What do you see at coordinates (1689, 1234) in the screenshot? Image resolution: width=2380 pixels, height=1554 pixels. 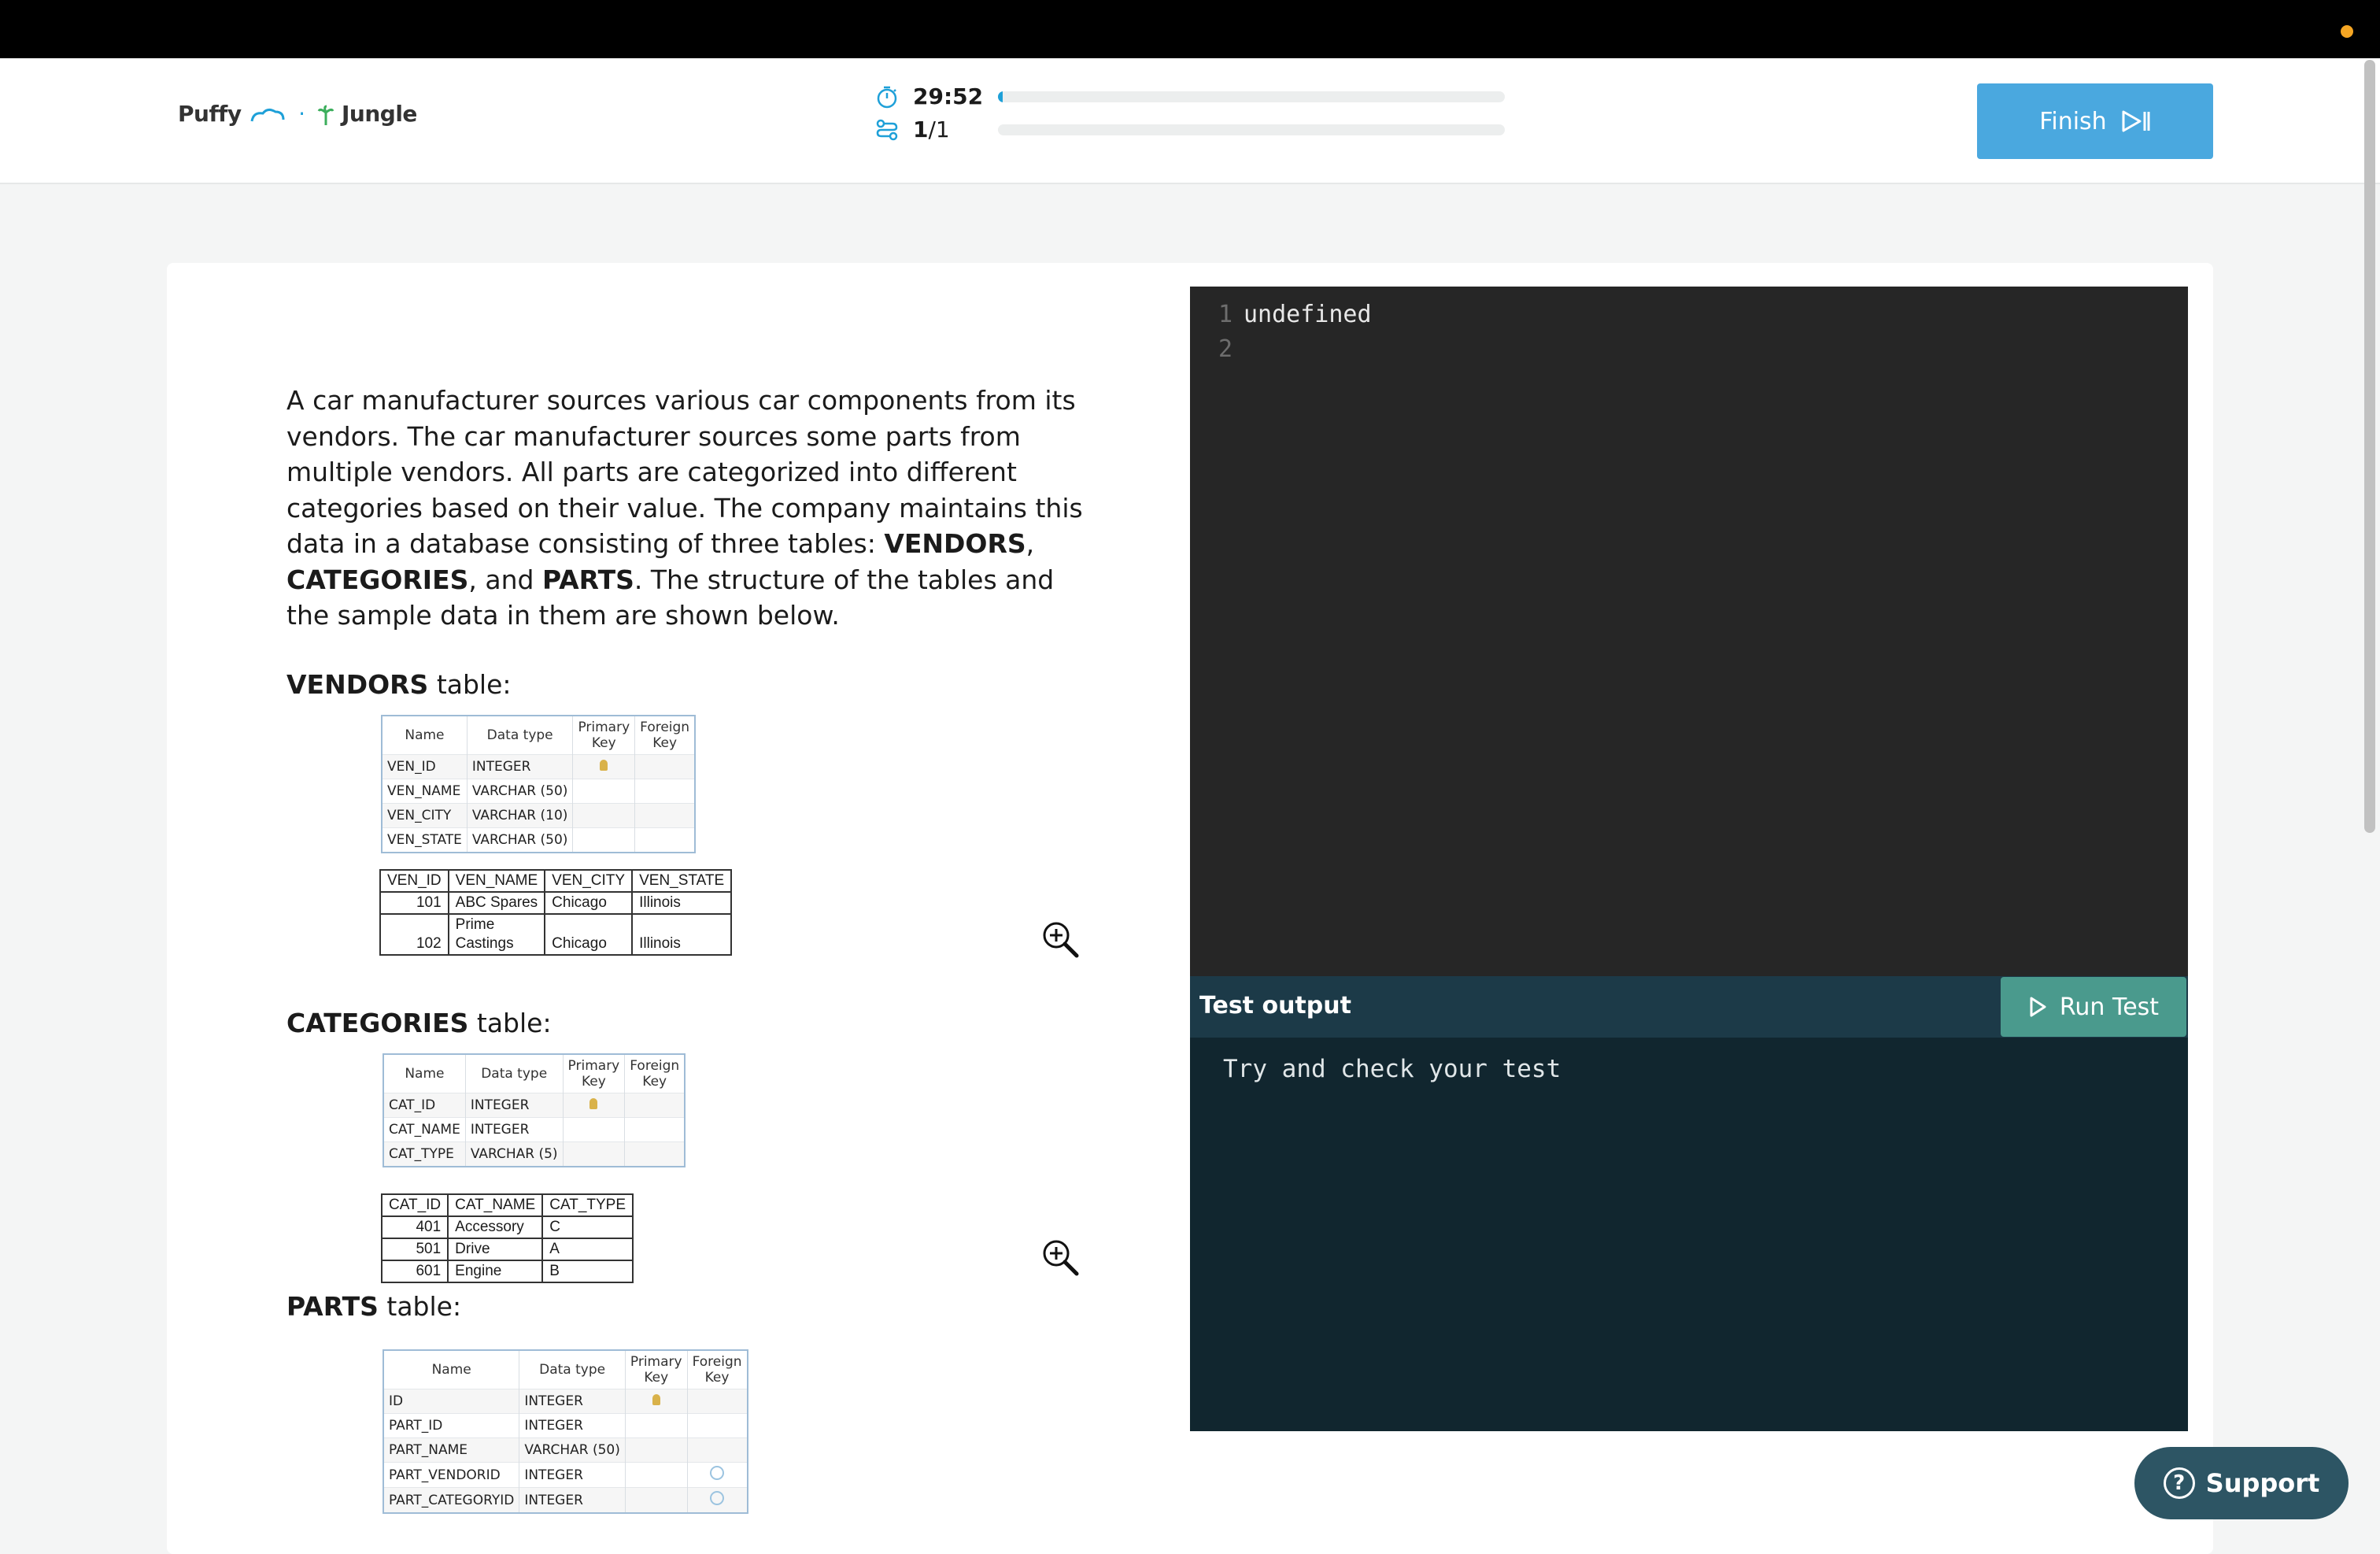 I see `test-output-panel: Try and check your test` at bounding box center [1689, 1234].